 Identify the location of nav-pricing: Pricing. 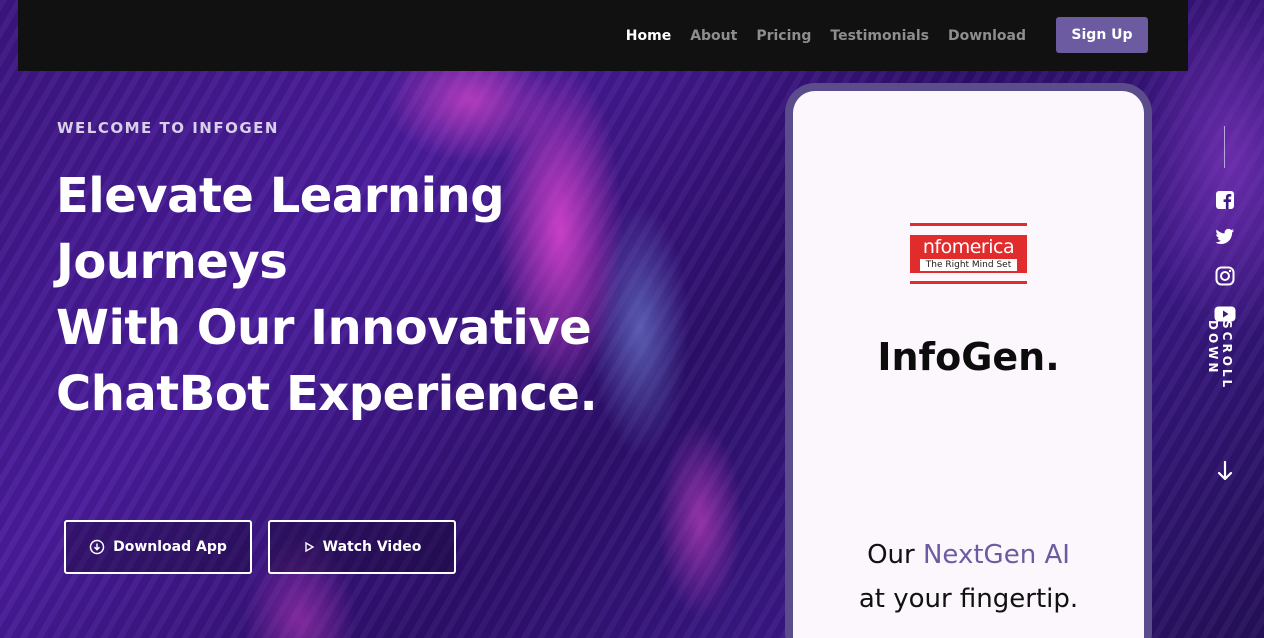
(783, 36).